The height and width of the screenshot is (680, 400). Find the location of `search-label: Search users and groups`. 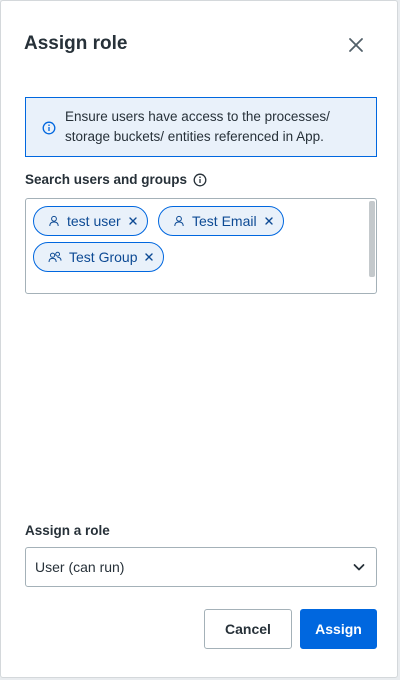

search-label: Search users and groups is located at coordinates (116, 179).